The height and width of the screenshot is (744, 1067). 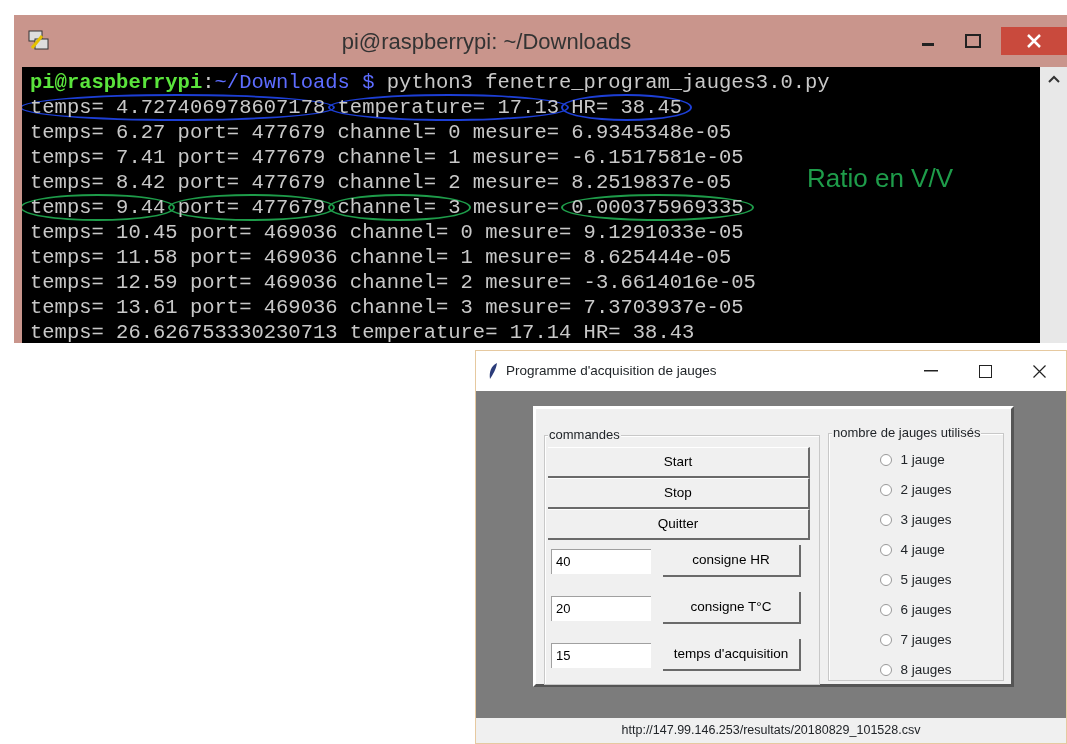 I want to click on circled-output: port= 477679, so click(x=251, y=207).